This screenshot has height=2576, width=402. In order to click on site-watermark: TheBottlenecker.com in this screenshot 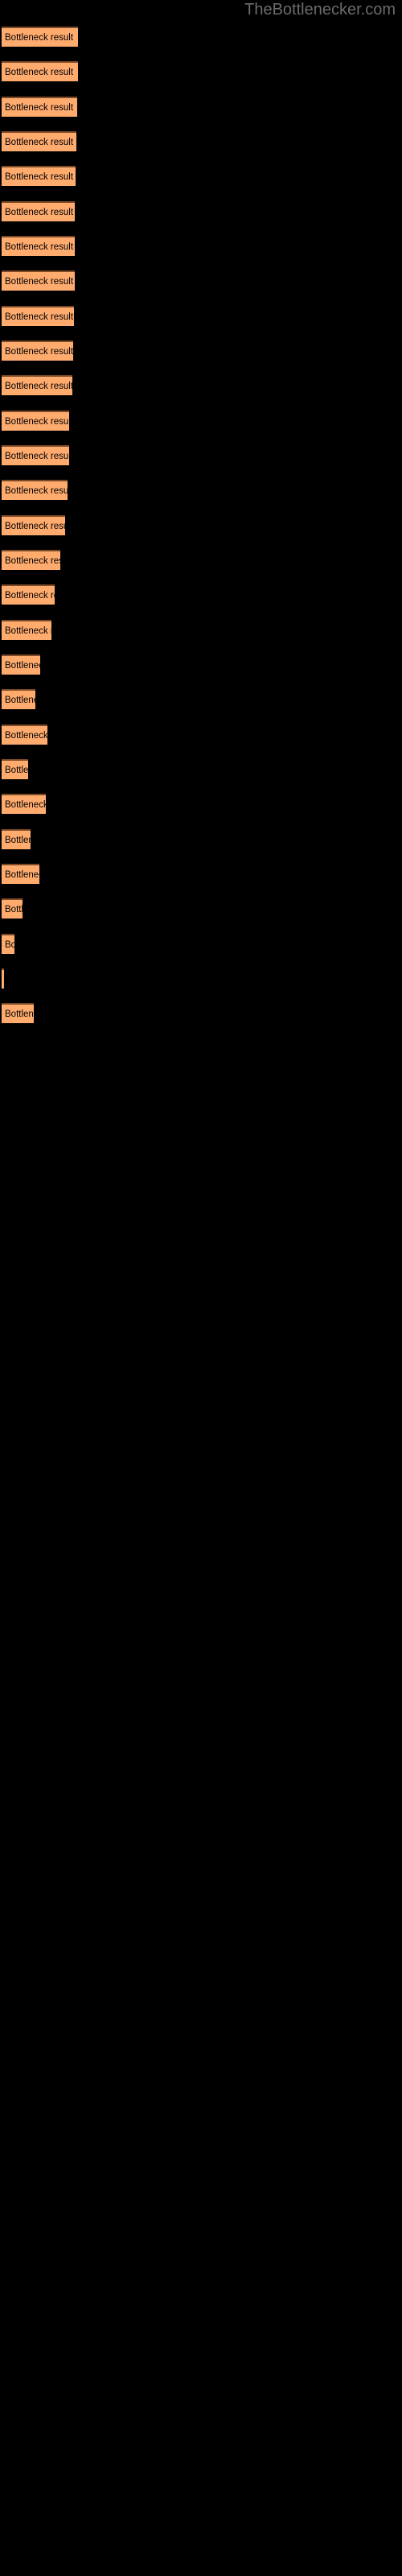, I will do `click(320, 10)`.